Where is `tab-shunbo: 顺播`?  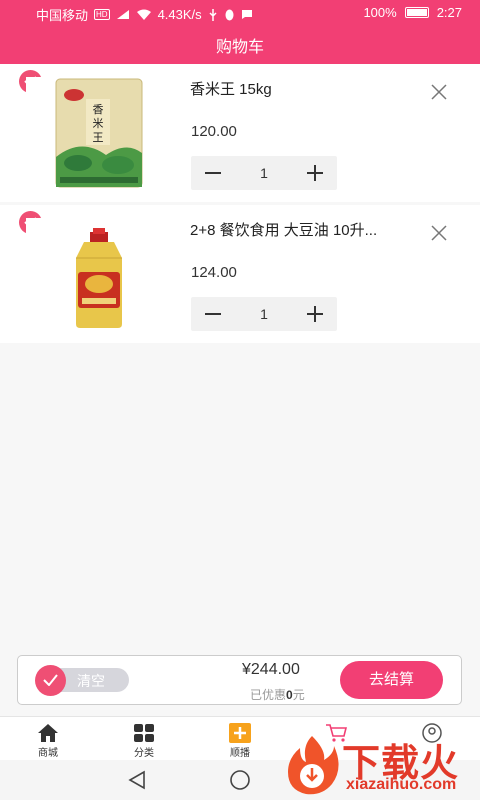 tab-shunbo: 顺播 is located at coordinates (240, 739).